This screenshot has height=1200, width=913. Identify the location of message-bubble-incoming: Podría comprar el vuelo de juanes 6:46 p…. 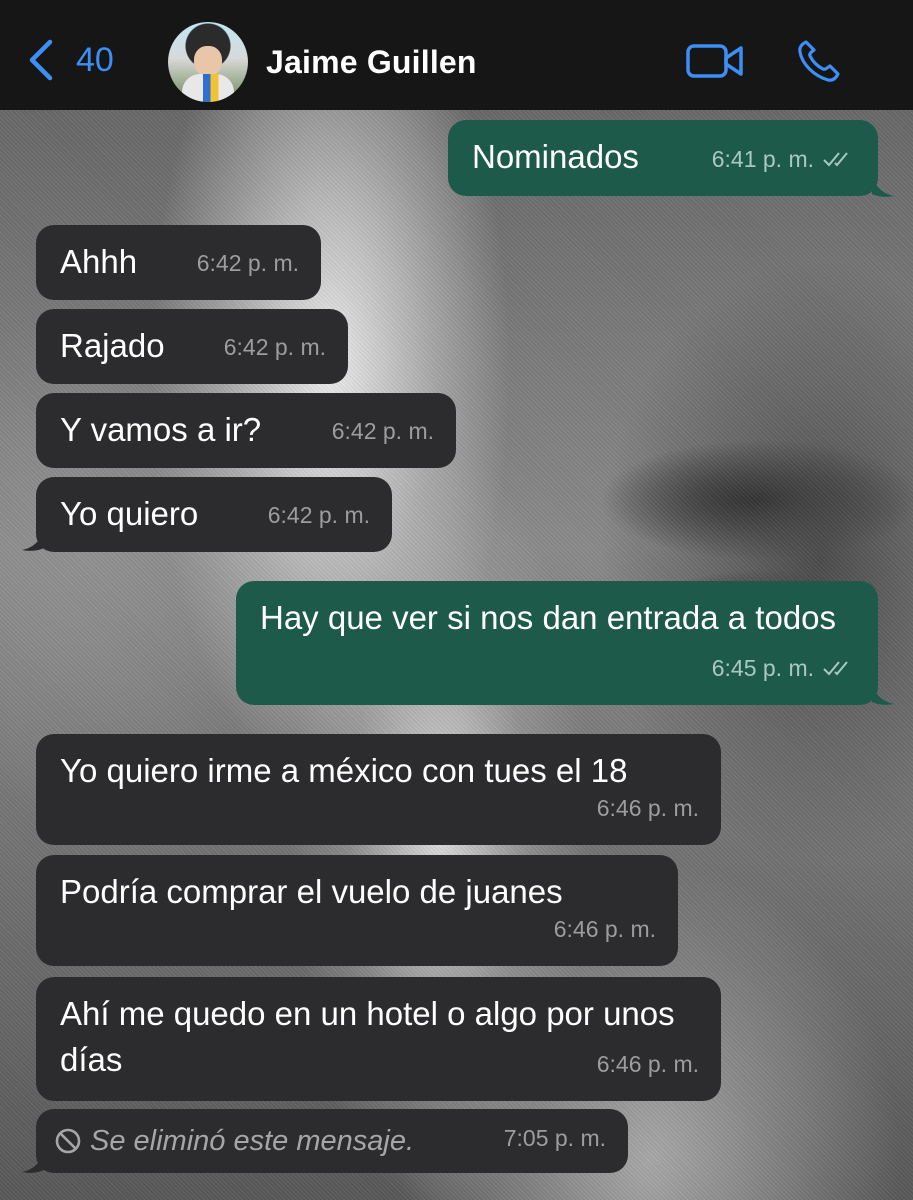
(357, 910).